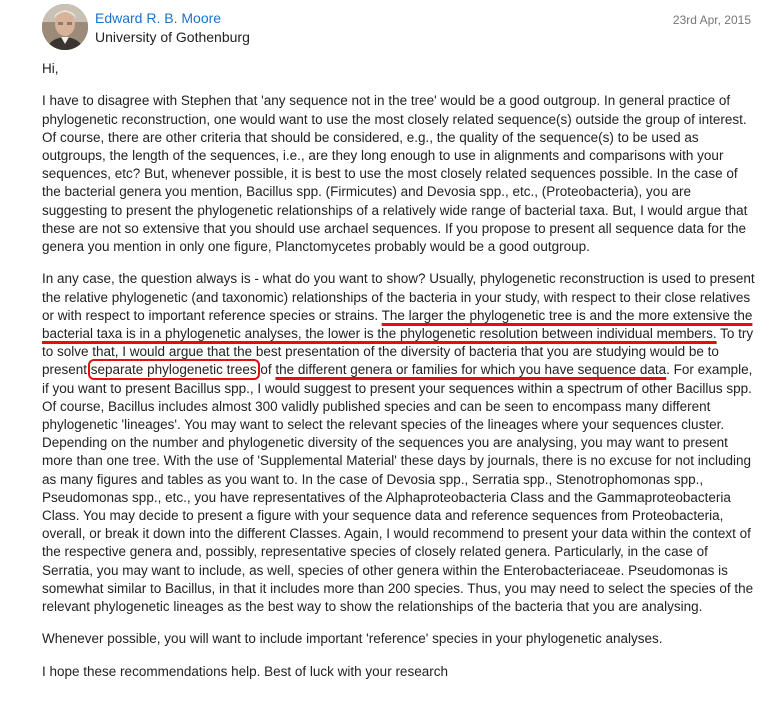  What do you see at coordinates (158, 18) in the screenshot?
I see `author-name-link: Edward R. B. Moore` at bounding box center [158, 18].